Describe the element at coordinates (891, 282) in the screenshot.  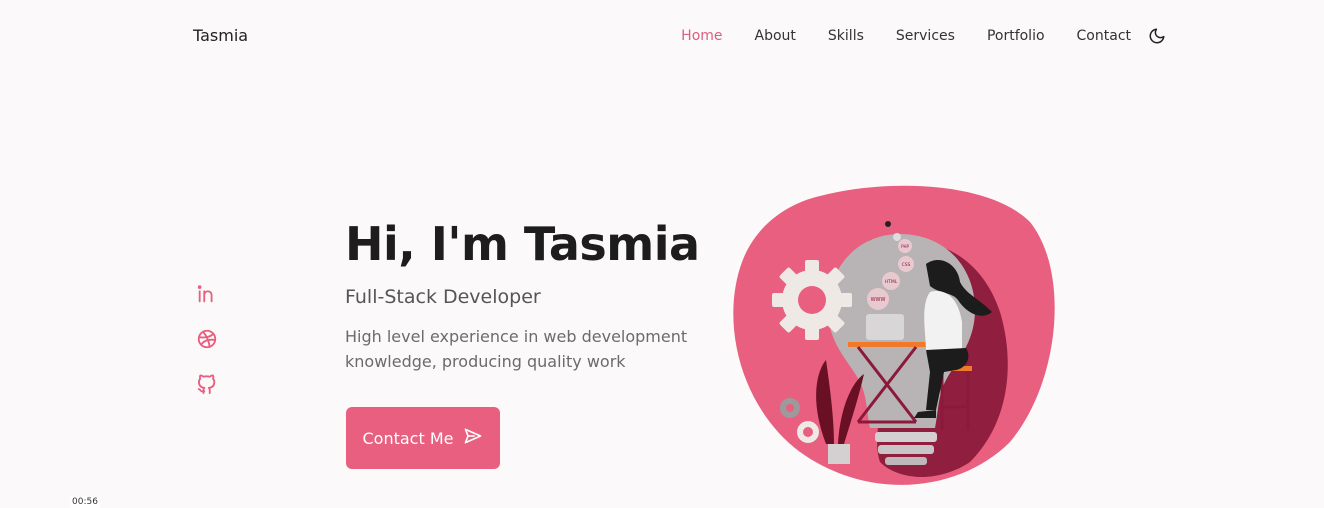
I see `html-label: HTML` at that location.